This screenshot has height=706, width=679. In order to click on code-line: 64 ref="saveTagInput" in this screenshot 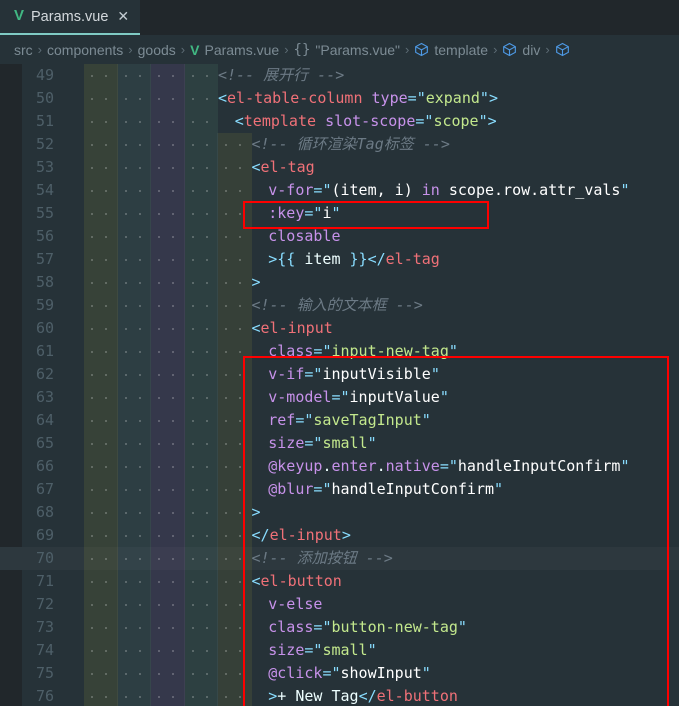, I will do `click(339, 420)`.